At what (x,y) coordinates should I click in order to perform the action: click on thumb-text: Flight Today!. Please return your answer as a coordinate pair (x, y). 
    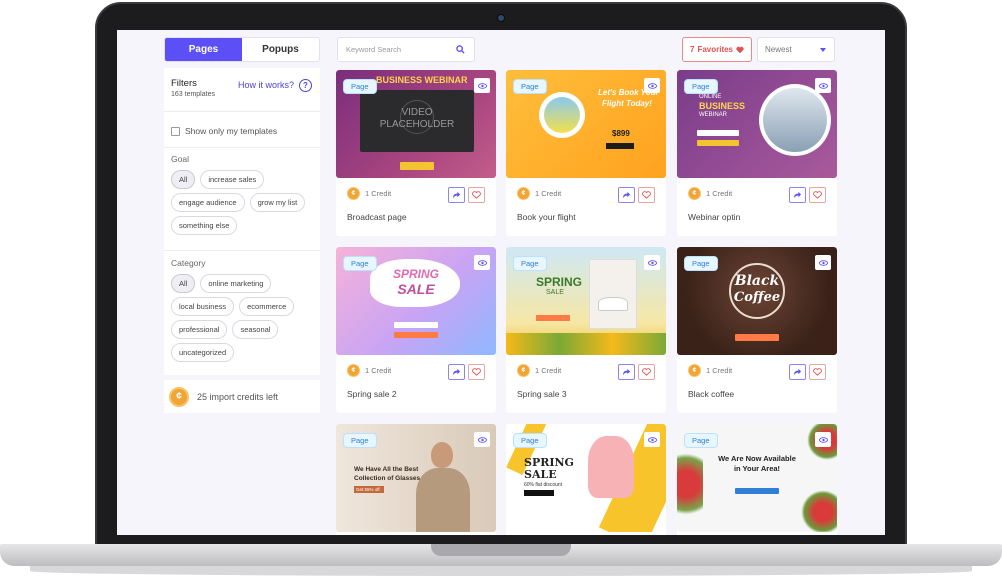
    Looking at the image, I should click on (627, 103).